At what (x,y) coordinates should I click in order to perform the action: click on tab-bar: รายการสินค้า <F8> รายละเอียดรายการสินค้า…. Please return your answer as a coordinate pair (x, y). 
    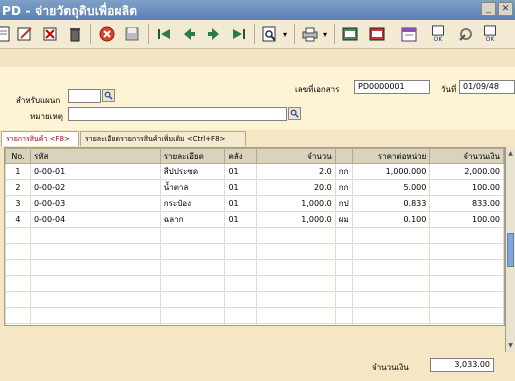
    Looking at the image, I should click on (257, 139).